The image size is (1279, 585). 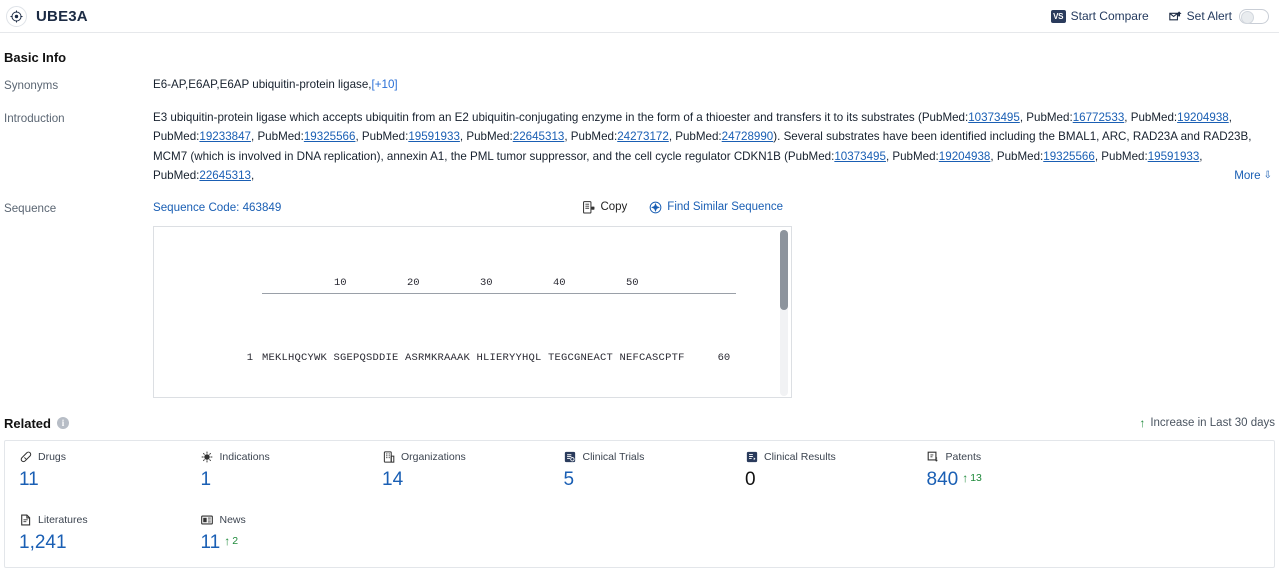 I want to click on alert-envelope-icon, so click(x=1175, y=16).